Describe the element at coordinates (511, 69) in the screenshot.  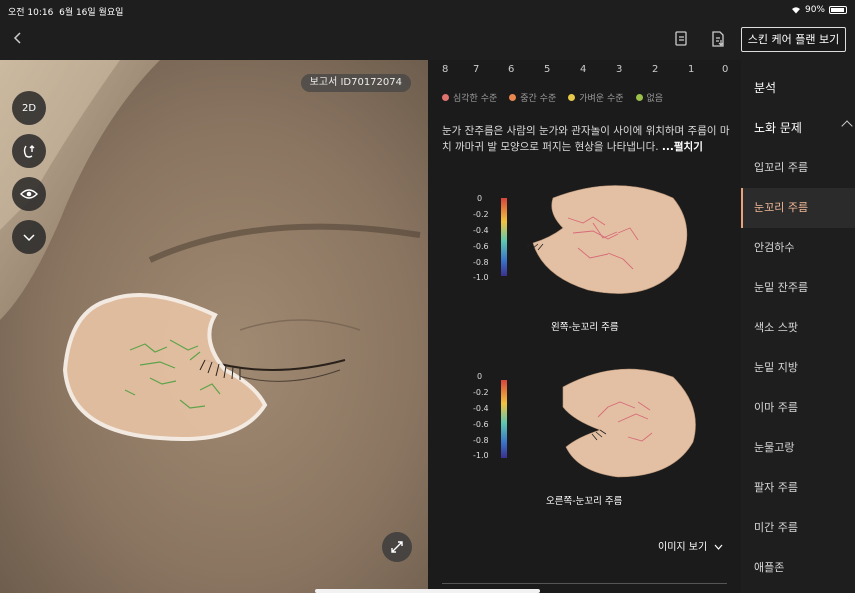
I see `scale-tick: 6` at that location.